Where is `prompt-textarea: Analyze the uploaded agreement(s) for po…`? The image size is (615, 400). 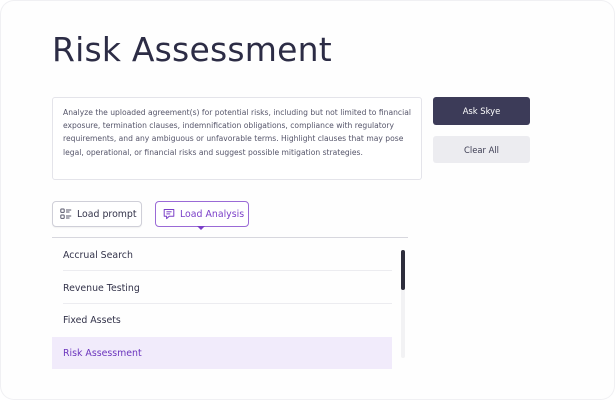 prompt-textarea: Analyze the uploaded agreement(s) for po… is located at coordinates (237, 138).